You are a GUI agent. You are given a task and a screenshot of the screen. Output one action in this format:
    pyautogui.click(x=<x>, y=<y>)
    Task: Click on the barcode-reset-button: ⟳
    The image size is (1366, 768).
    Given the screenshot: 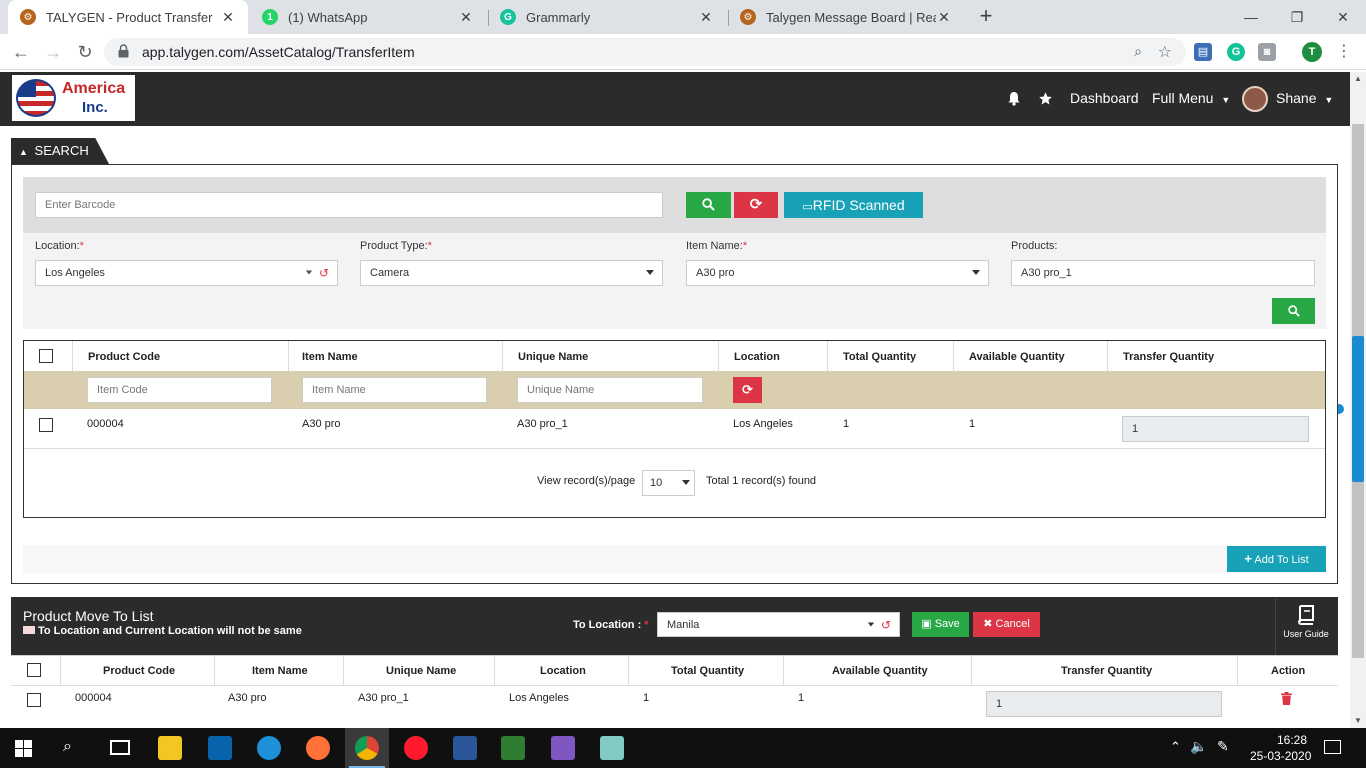 What is the action you would take?
    pyautogui.click(x=756, y=205)
    